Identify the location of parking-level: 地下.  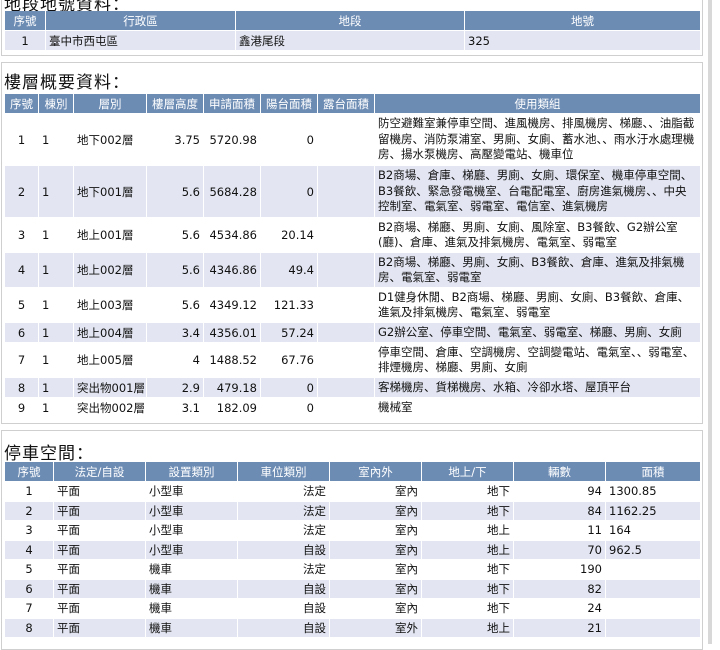
(467, 569).